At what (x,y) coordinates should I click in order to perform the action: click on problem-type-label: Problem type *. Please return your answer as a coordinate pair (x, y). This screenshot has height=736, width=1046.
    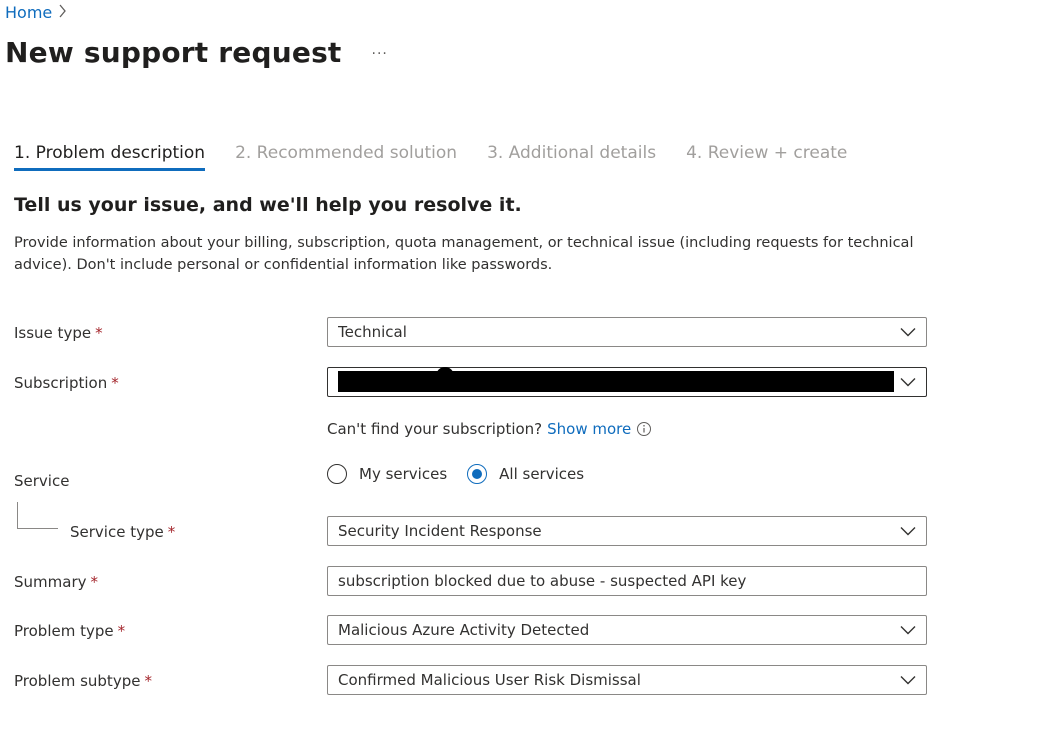
    Looking at the image, I should click on (69, 631).